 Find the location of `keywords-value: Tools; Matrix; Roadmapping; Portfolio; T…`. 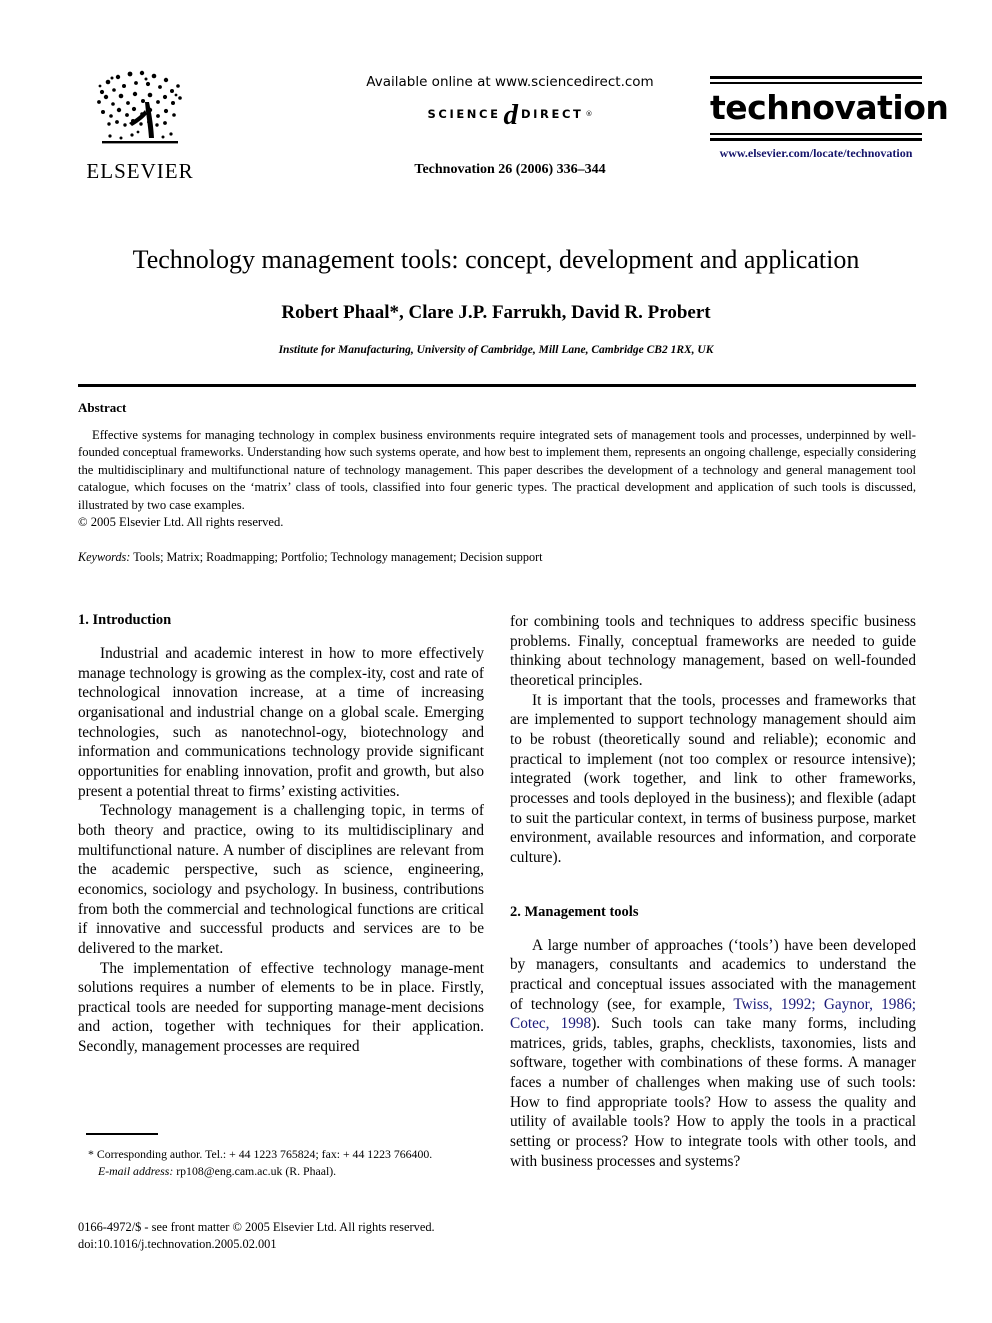

keywords-value: Tools; Matrix; Roadmapping; Portfolio; T… is located at coordinates (338, 557).